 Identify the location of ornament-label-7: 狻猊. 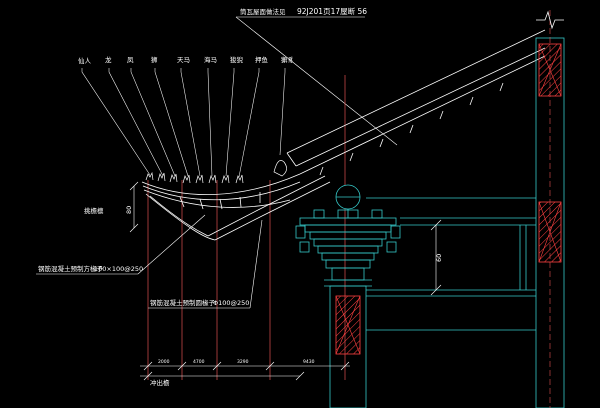
(237, 59).